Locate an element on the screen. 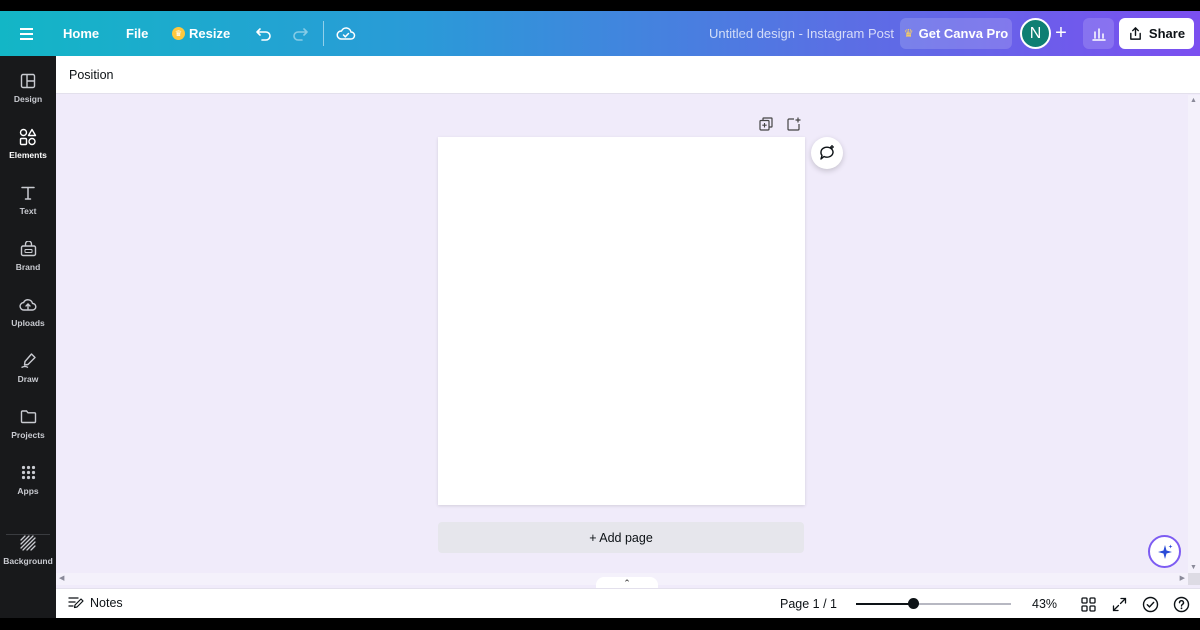 The width and height of the screenshot is (1200, 630). page-tools is located at coordinates (780, 126).